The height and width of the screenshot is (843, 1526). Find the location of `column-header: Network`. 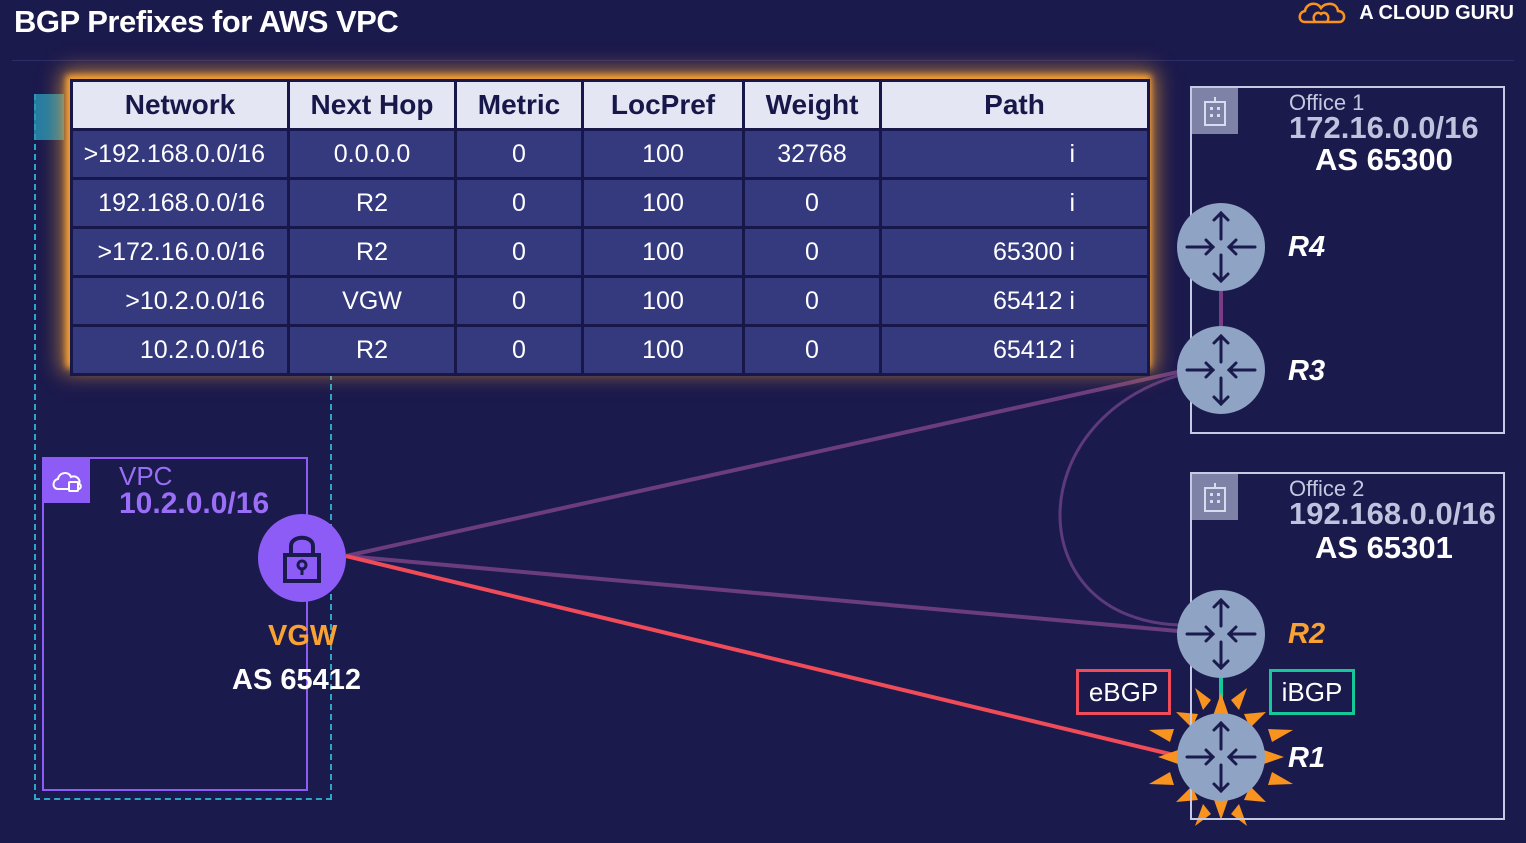

column-header: Network is located at coordinates (180, 105).